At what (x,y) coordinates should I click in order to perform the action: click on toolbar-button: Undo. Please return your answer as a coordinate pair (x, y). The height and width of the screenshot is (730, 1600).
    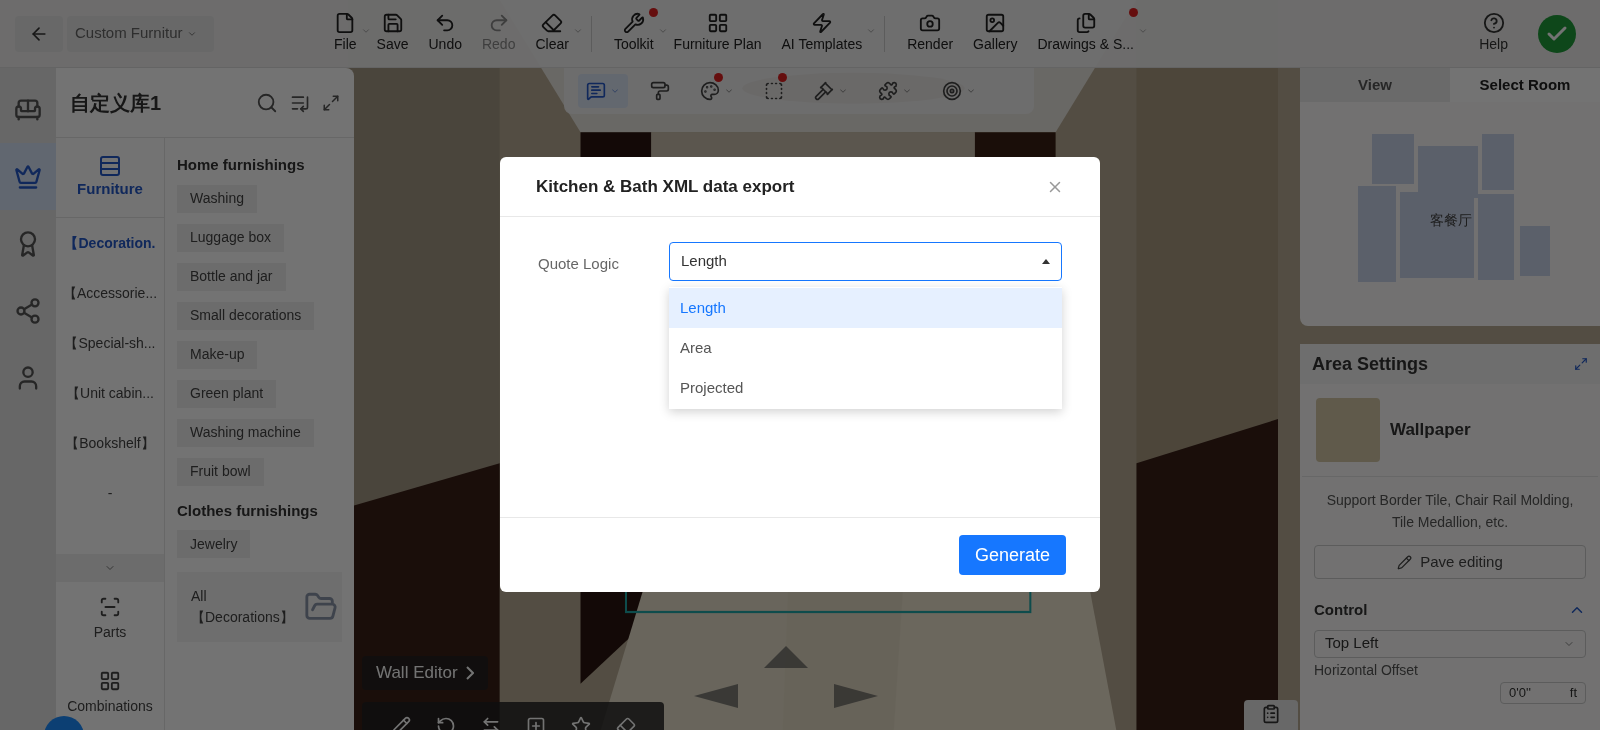
    Looking at the image, I should click on (445, 33).